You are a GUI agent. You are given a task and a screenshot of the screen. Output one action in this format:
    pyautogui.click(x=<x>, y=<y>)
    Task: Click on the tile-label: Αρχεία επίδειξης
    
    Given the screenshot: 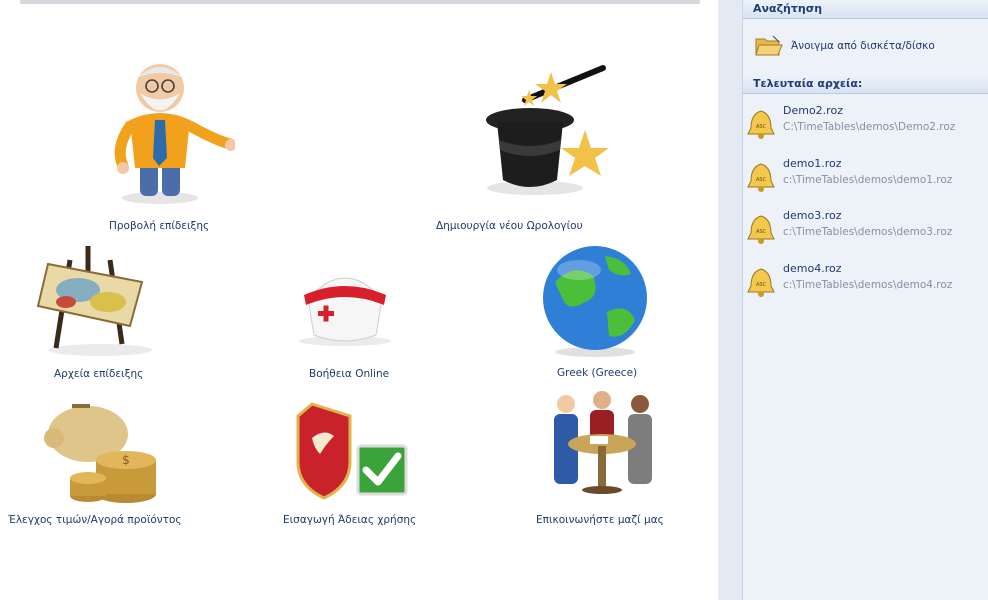 What is the action you would take?
    pyautogui.click(x=99, y=374)
    